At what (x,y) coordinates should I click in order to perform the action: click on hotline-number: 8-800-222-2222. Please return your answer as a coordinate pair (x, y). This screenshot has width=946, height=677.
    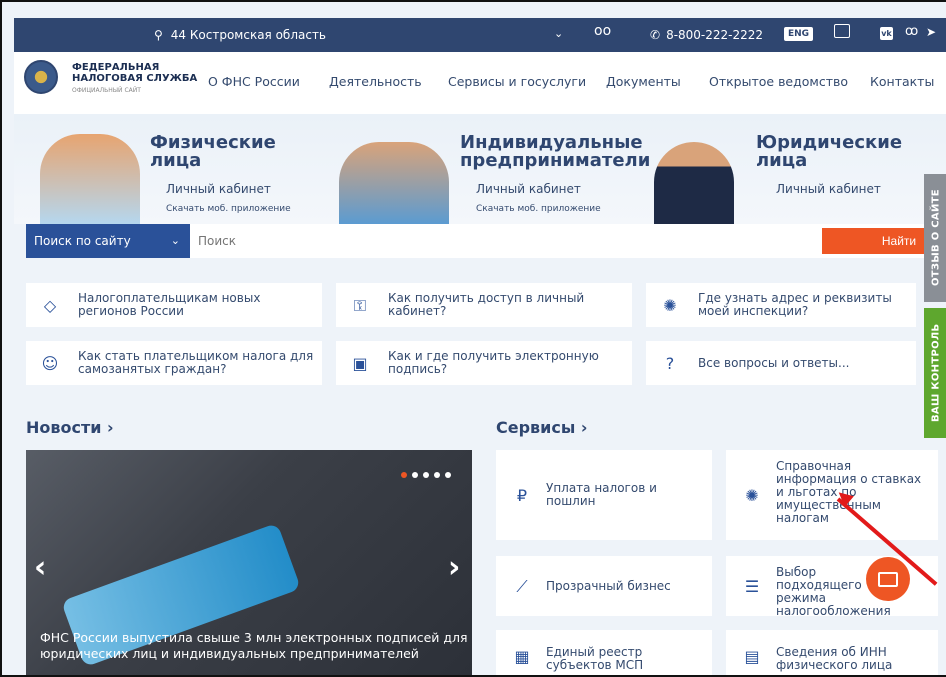
    Looking at the image, I should click on (715, 35).